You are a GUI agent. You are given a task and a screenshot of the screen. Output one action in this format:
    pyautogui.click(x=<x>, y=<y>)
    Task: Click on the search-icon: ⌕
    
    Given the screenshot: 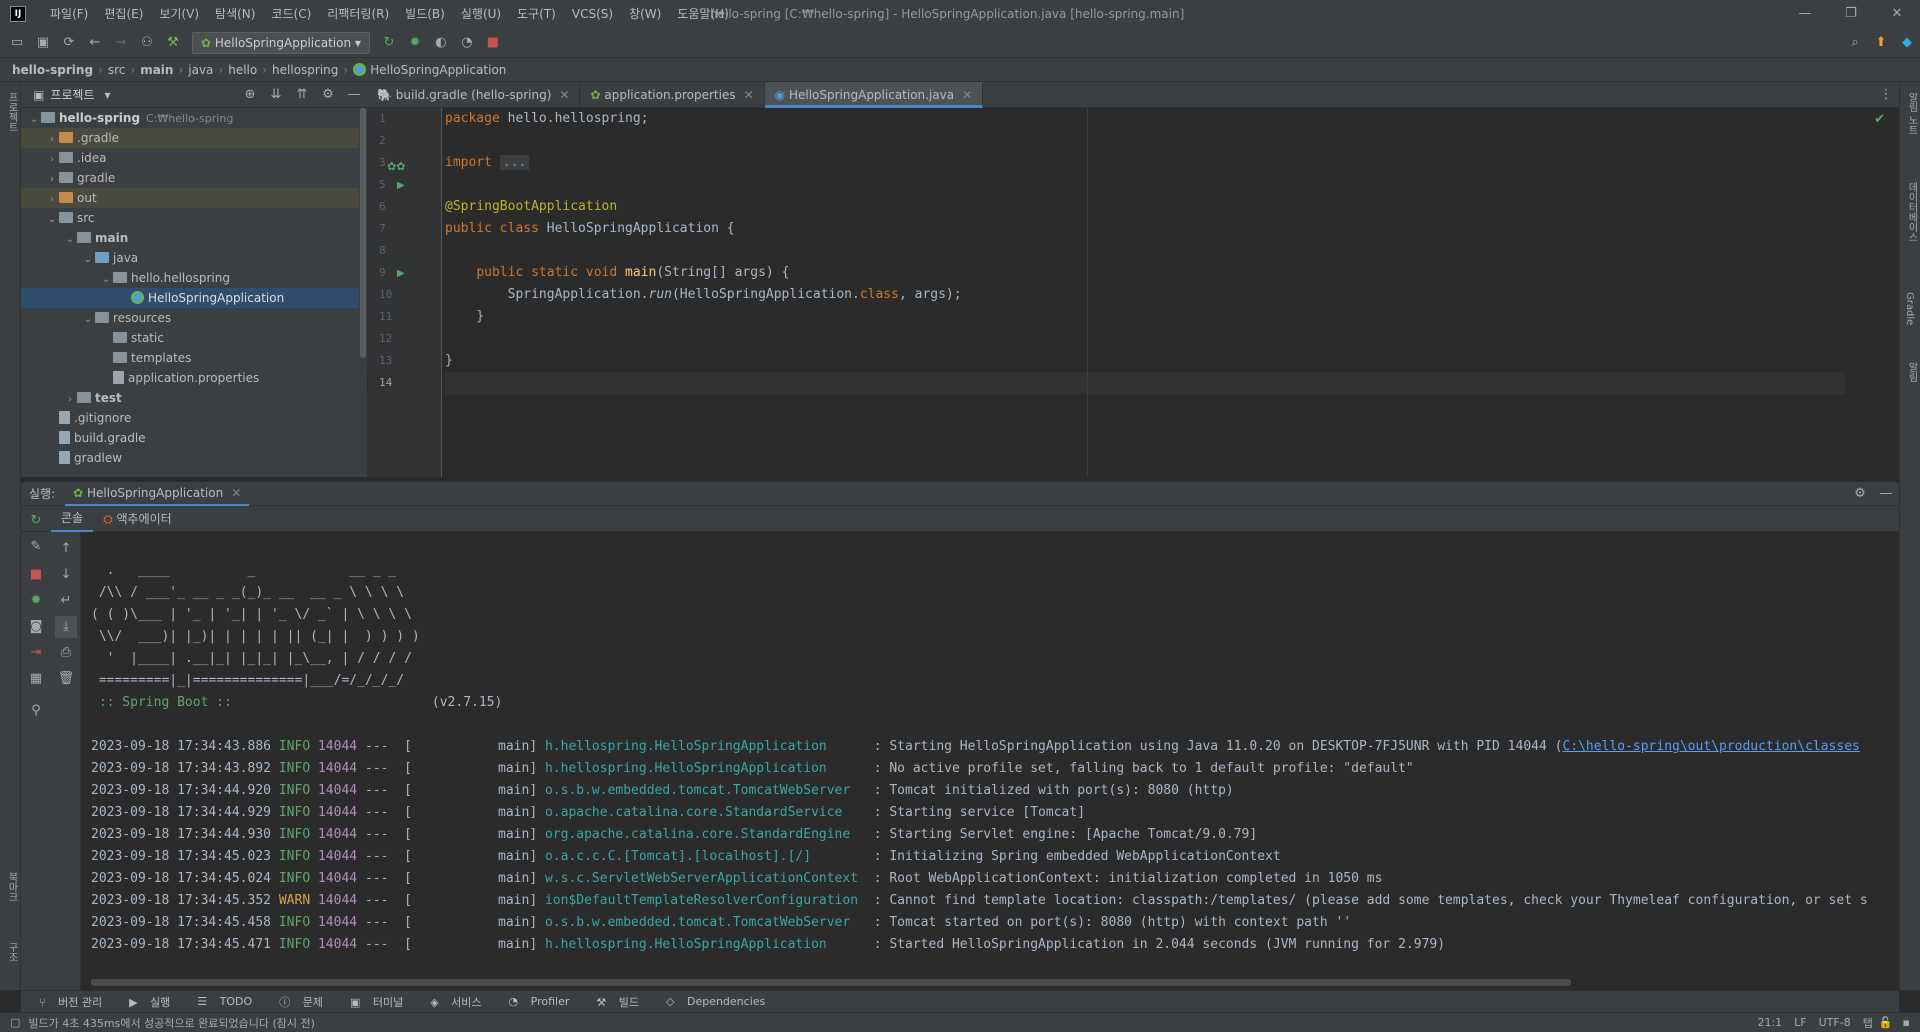 What is the action you would take?
    pyautogui.click(x=1855, y=43)
    